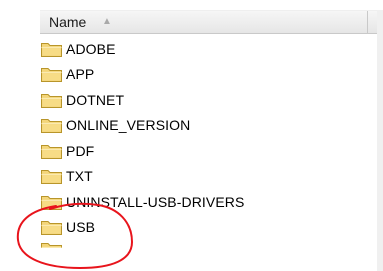 The height and width of the screenshot is (271, 383). What do you see at coordinates (80, 150) in the screenshot?
I see `folder-name: PDF` at bounding box center [80, 150].